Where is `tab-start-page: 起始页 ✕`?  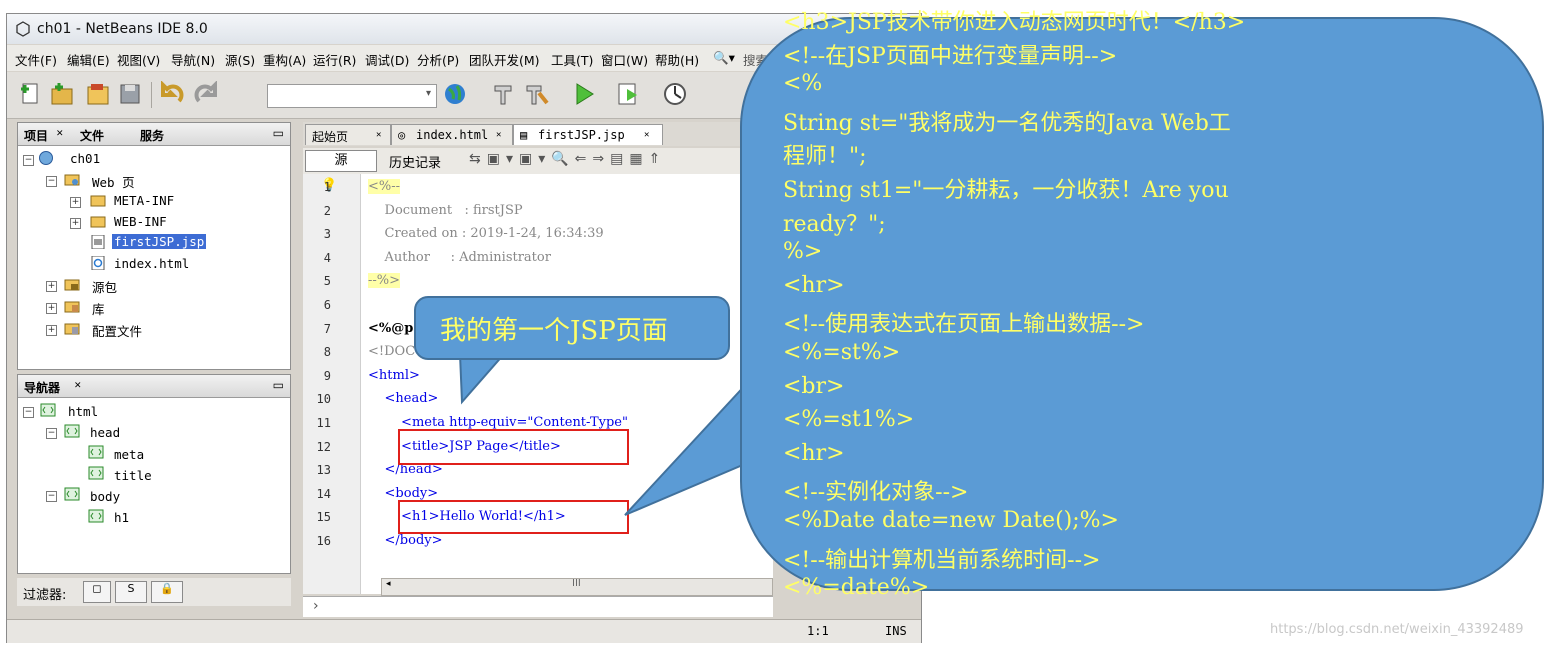 tab-start-page: 起始页 ✕ is located at coordinates (348, 134).